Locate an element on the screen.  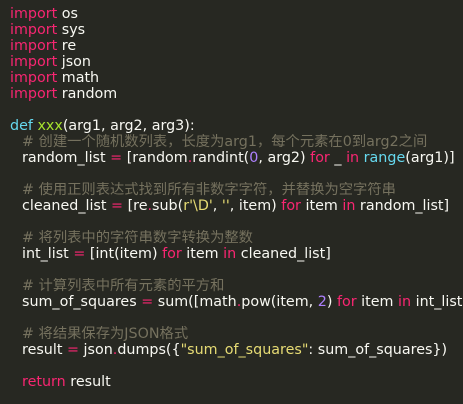
code-line: import sys is located at coordinates (236, 30).